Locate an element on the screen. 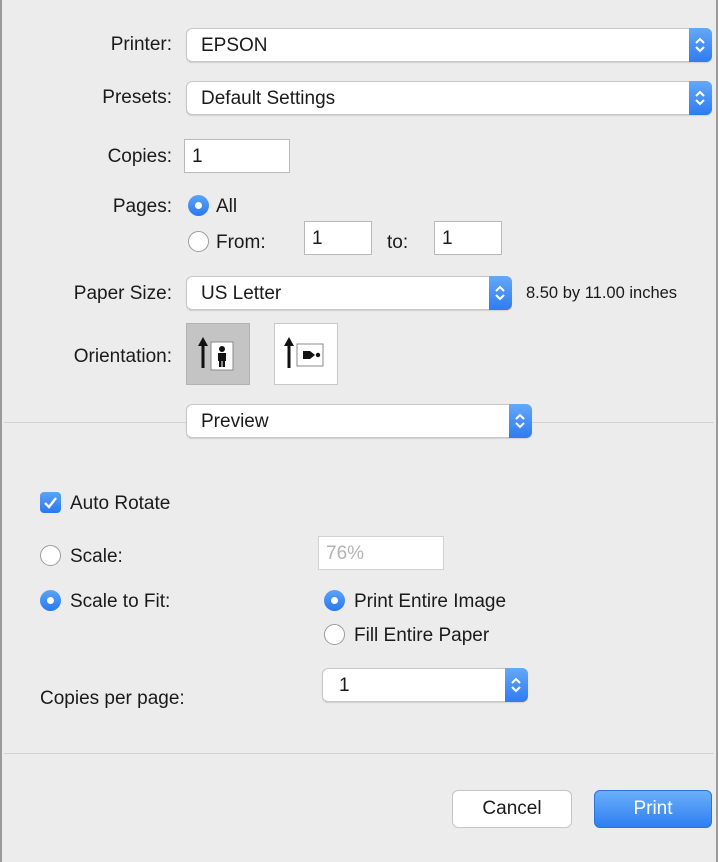 This screenshot has width=718, height=862. copies-per-page-popup: 1 is located at coordinates (425, 685).